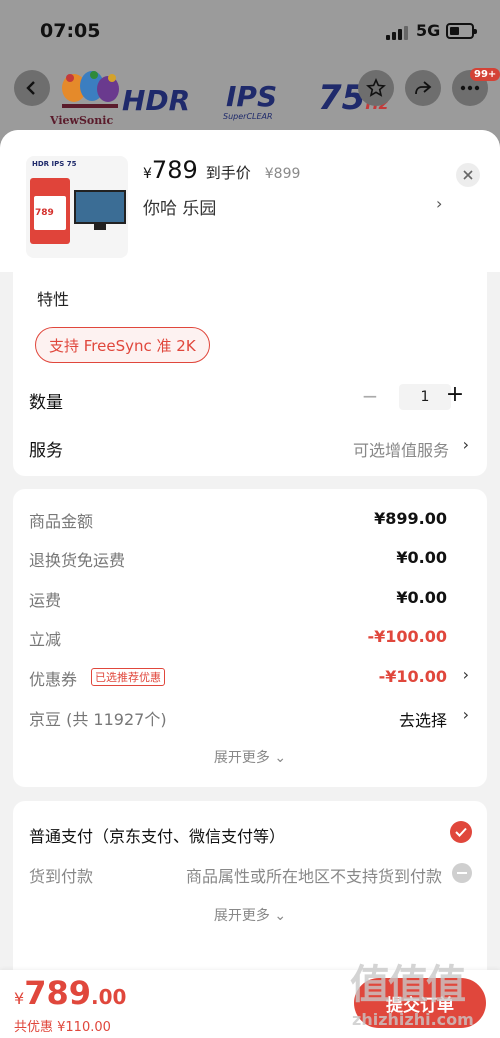 This screenshot has height=1038, width=500. I want to click on fee-label: 立减, so click(45, 639).